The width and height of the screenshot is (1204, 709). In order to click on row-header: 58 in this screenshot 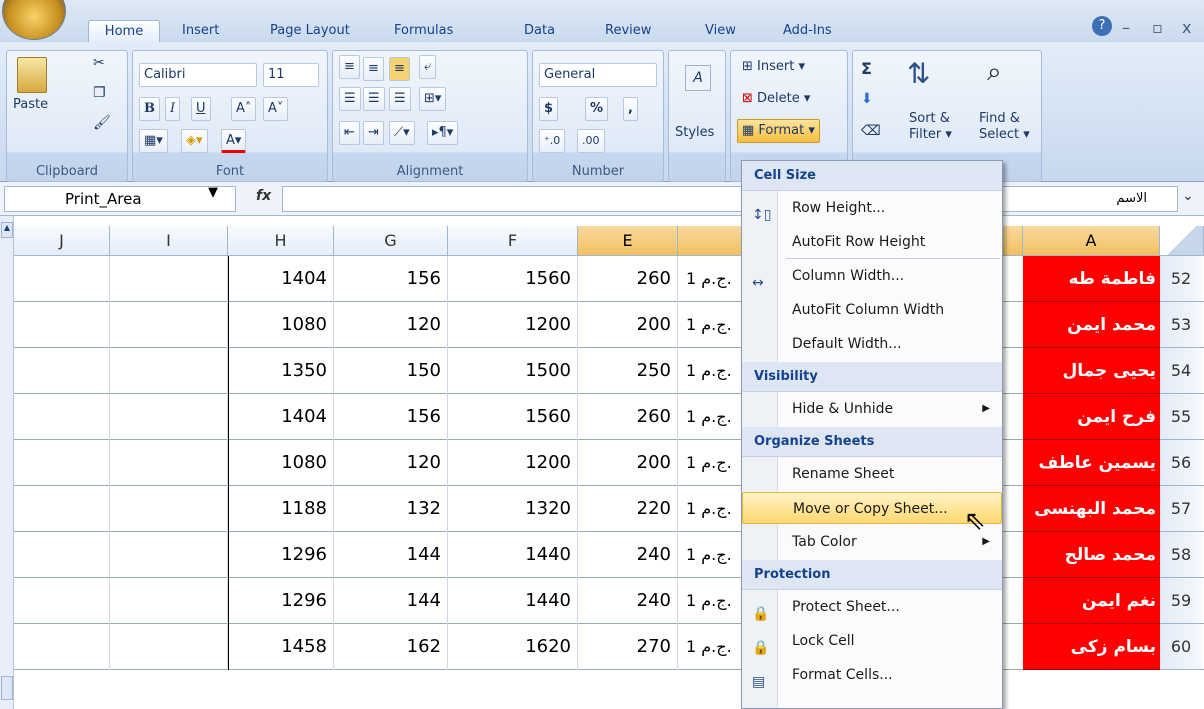, I will do `click(1181, 555)`.